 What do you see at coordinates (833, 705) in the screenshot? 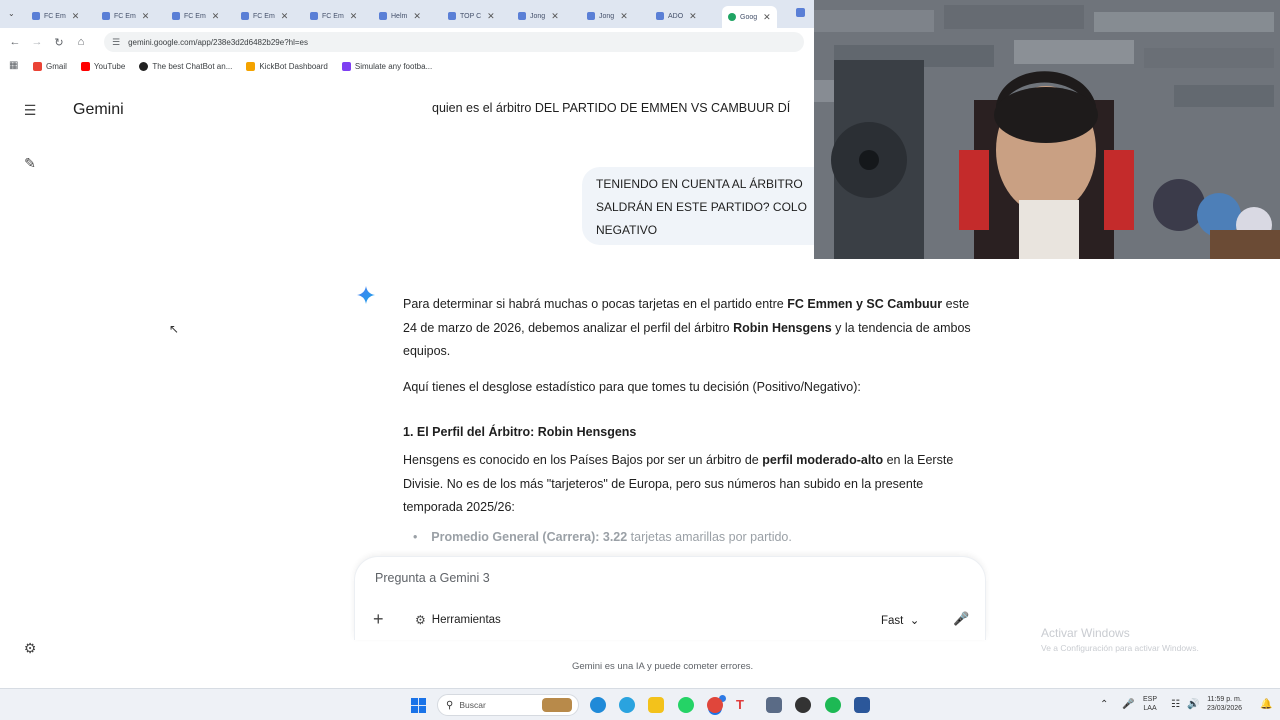
I see `spotify-icon` at bounding box center [833, 705].